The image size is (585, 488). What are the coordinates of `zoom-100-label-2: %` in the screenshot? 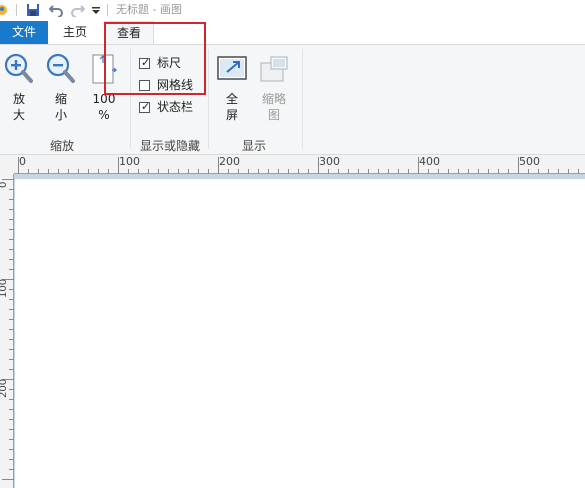 It's located at (104, 115).